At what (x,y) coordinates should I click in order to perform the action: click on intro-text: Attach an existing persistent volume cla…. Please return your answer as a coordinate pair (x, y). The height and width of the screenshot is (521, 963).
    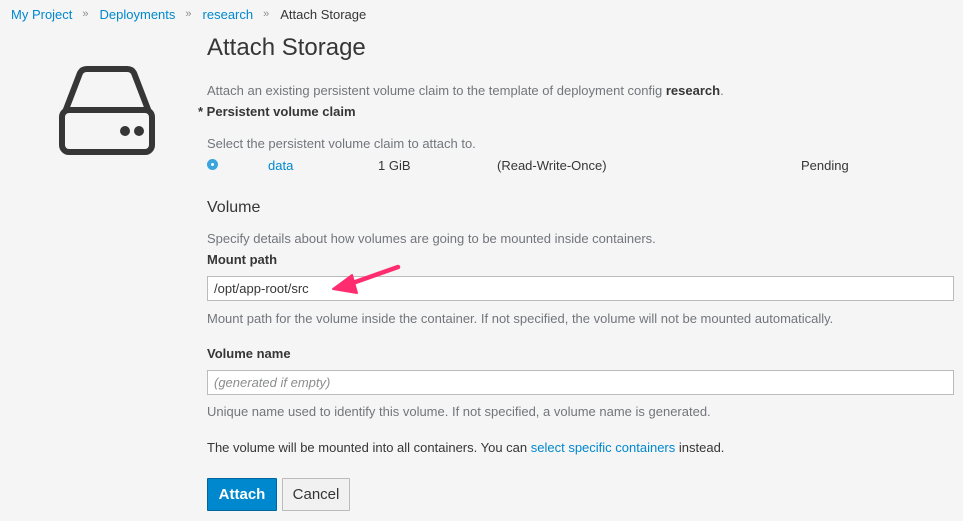
    Looking at the image, I should click on (465, 90).